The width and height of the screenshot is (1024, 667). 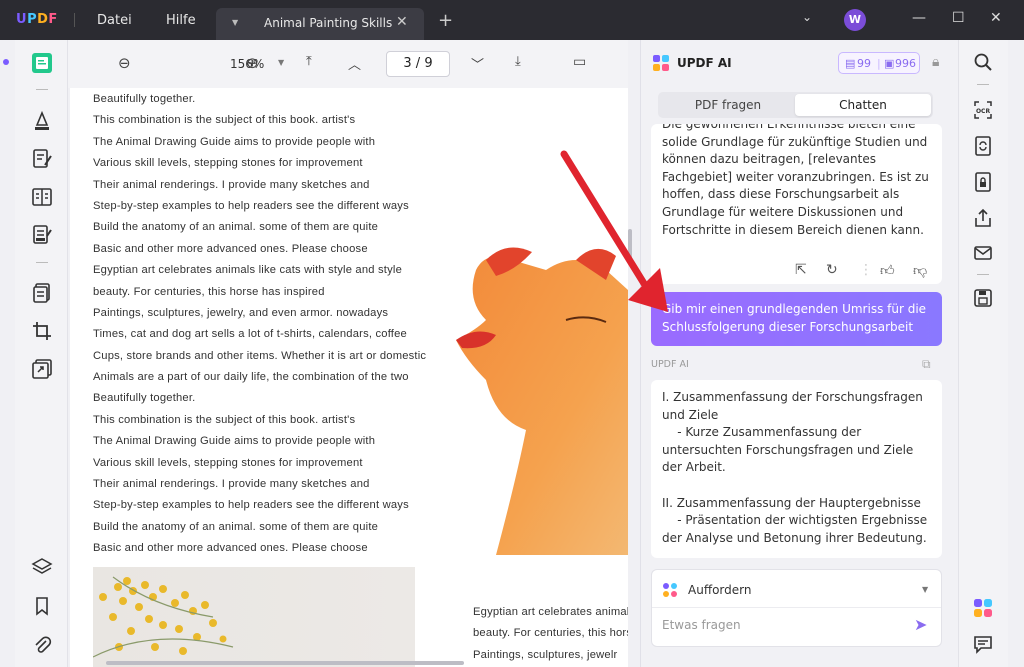 I want to click on search-icon, so click(x=983, y=62).